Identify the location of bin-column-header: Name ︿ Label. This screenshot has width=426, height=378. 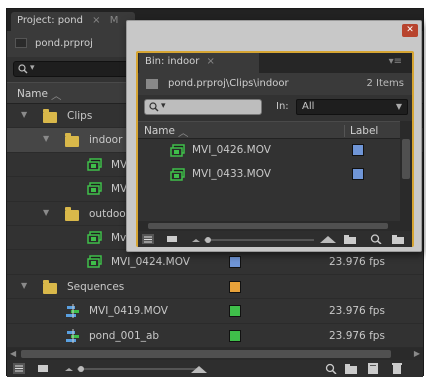
(269, 130).